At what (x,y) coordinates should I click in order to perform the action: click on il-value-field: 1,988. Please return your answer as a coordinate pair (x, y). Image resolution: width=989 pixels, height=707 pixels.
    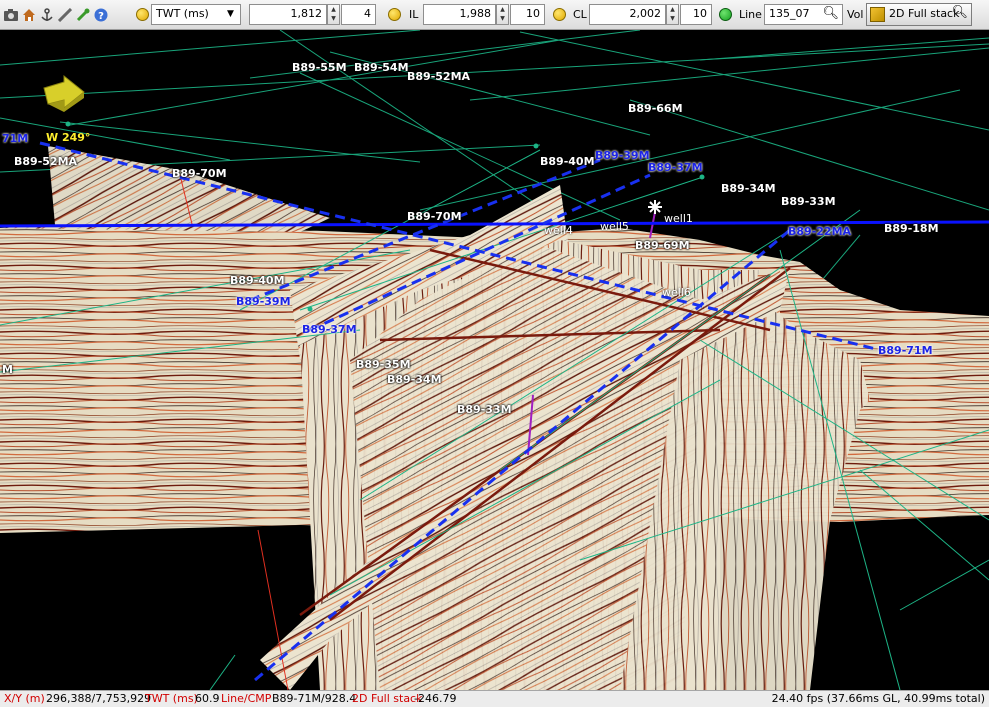
    Looking at the image, I should click on (459, 14).